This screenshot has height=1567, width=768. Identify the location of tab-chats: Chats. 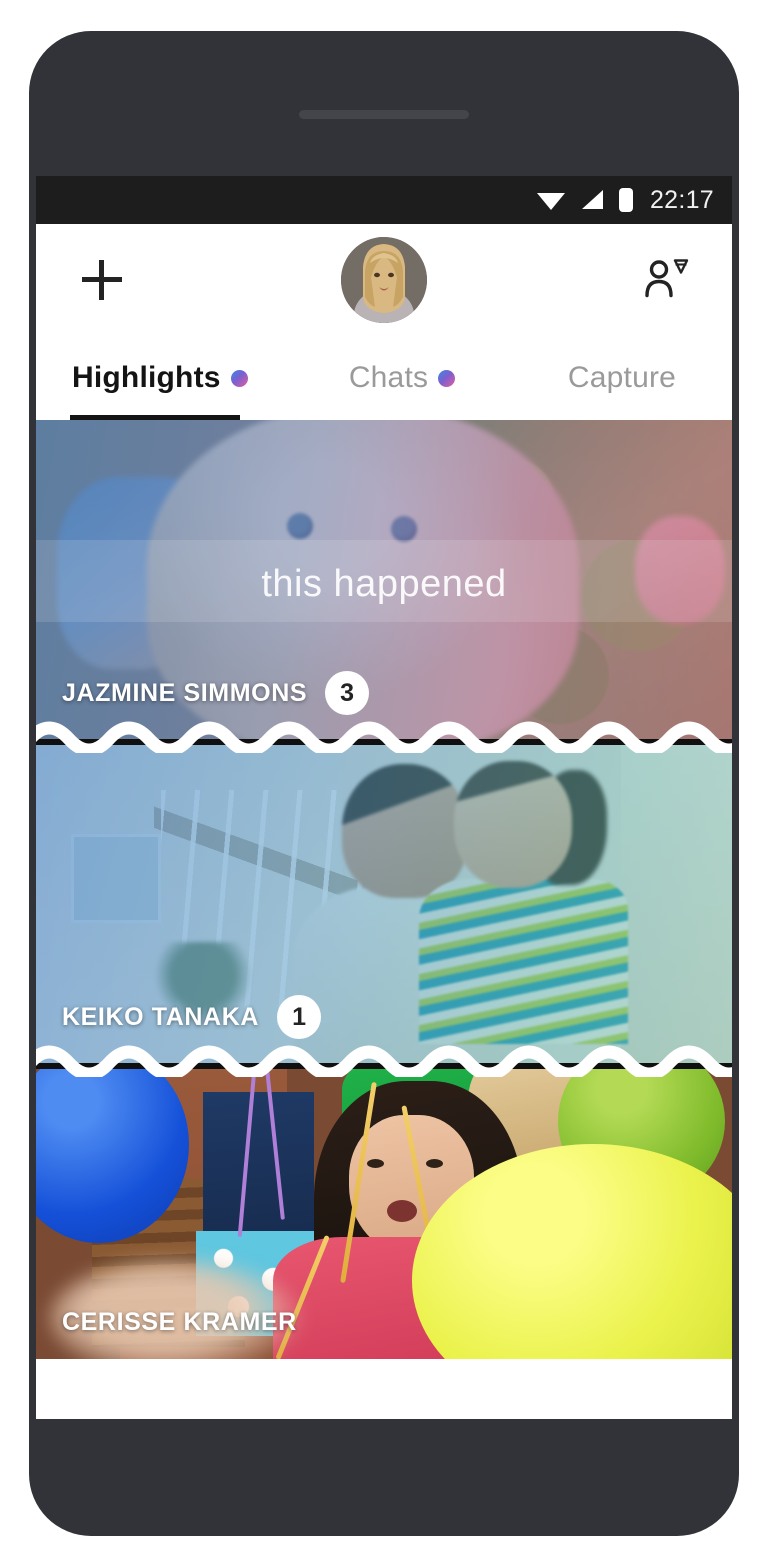
(402, 378).